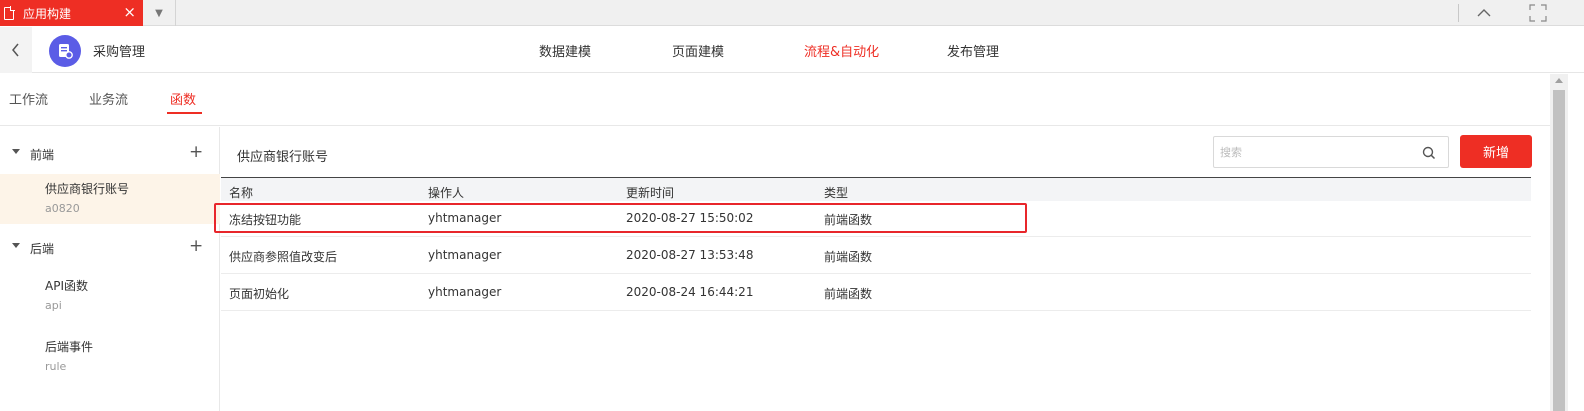  What do you see at coordinates (110, 296) in the screenshot?
I see `sidebar-item-api-functions: API函数 api` at bounding box center [110, 296].